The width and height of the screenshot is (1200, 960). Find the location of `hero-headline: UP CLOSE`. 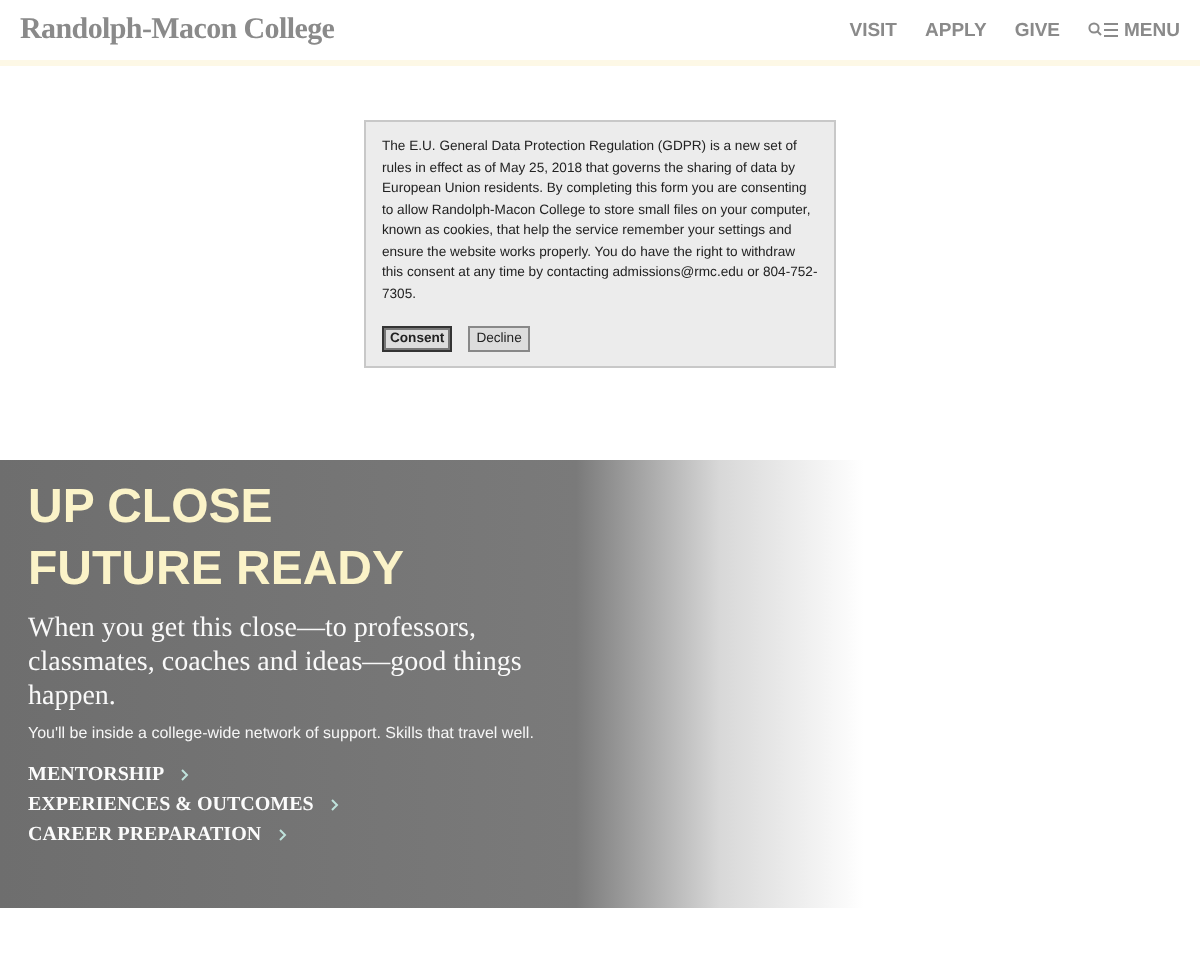

hero-headline: UP CLOSE is located at coordinates (151, 508).